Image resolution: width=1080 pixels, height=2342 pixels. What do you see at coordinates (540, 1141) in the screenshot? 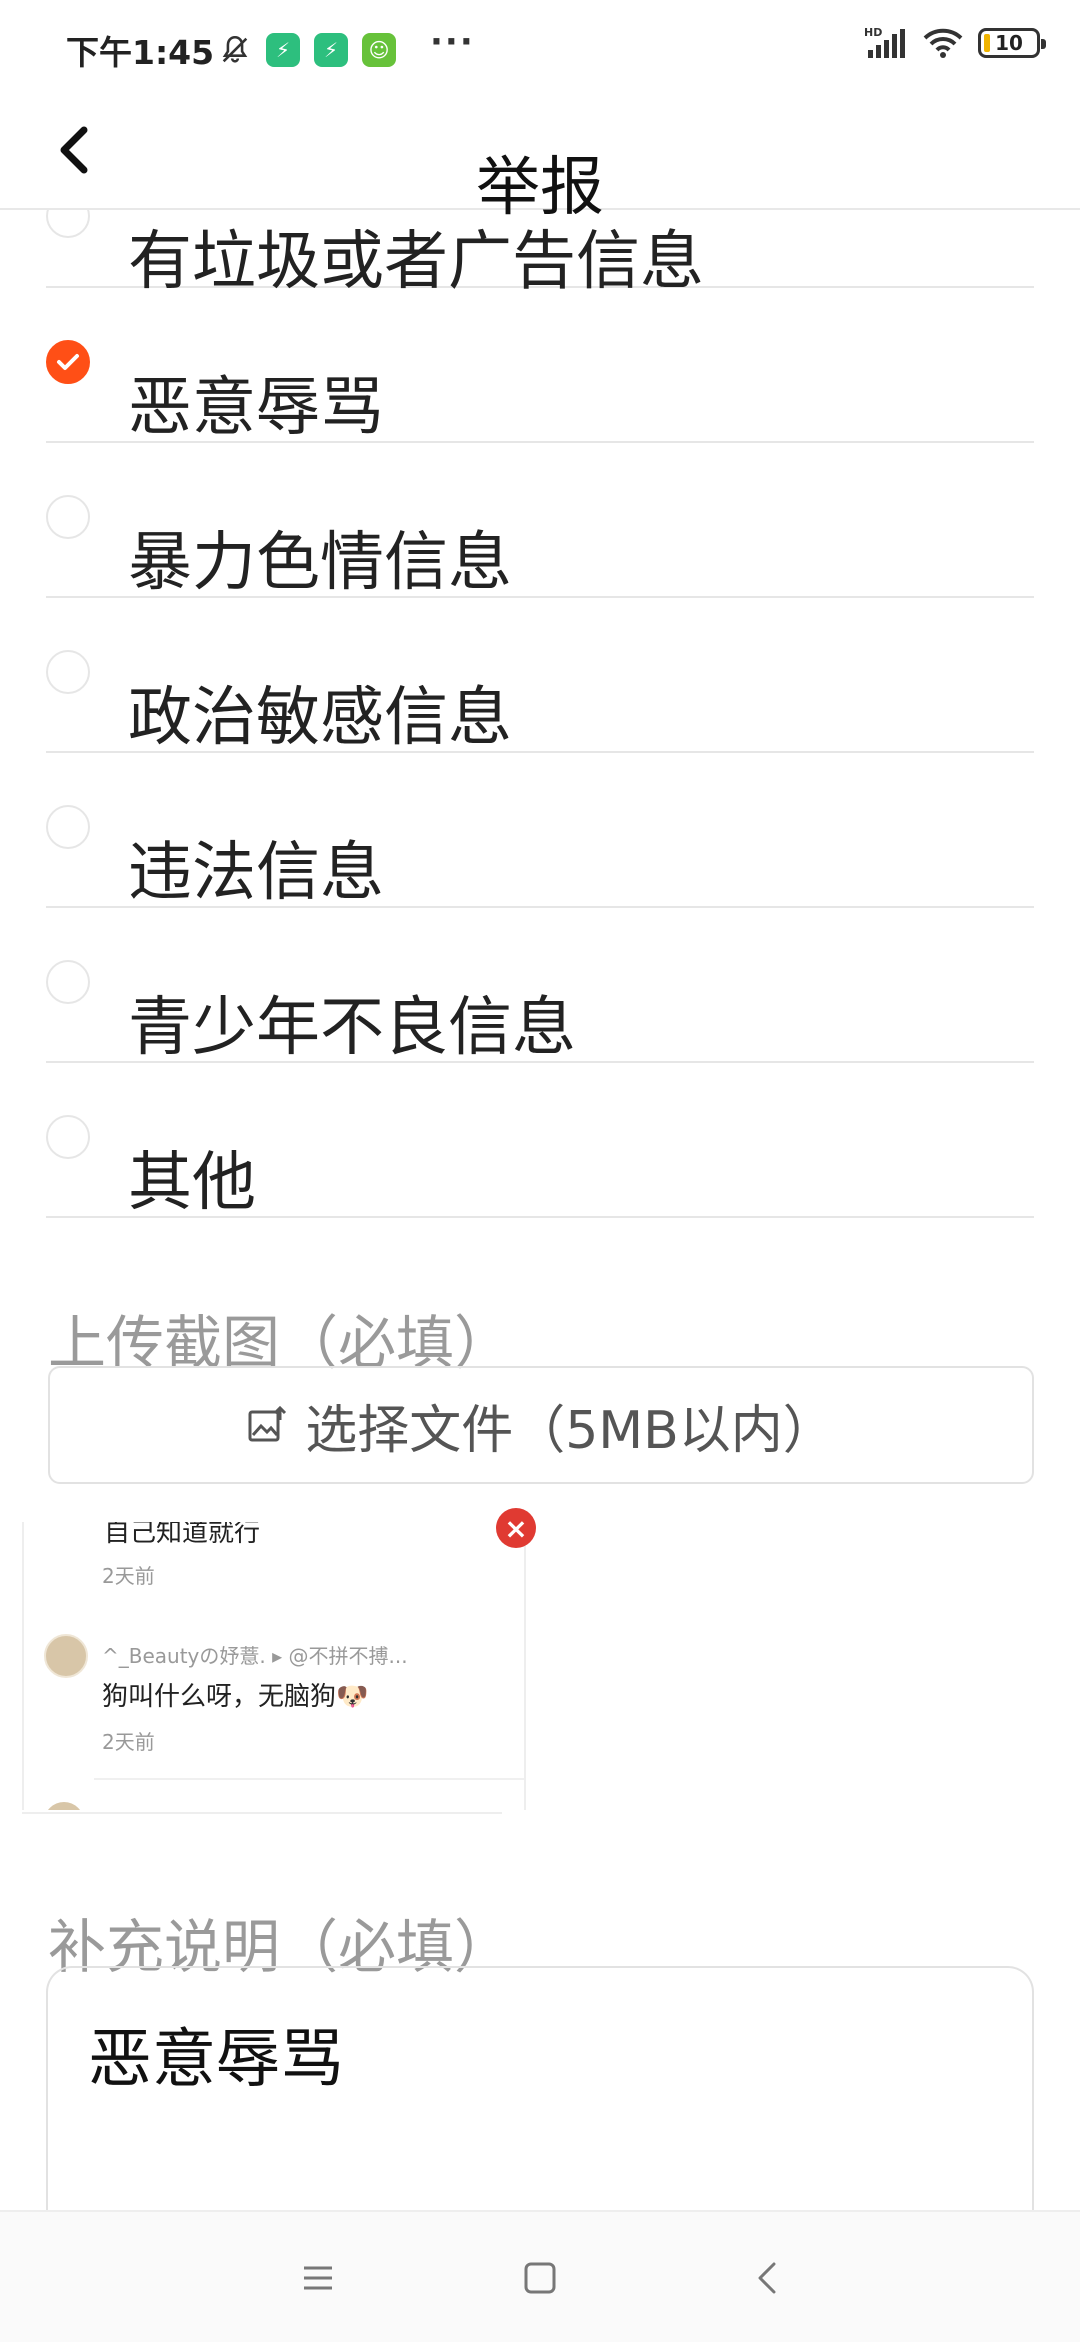
I see `option-other: 其他` at bounding box center [540, 1141].